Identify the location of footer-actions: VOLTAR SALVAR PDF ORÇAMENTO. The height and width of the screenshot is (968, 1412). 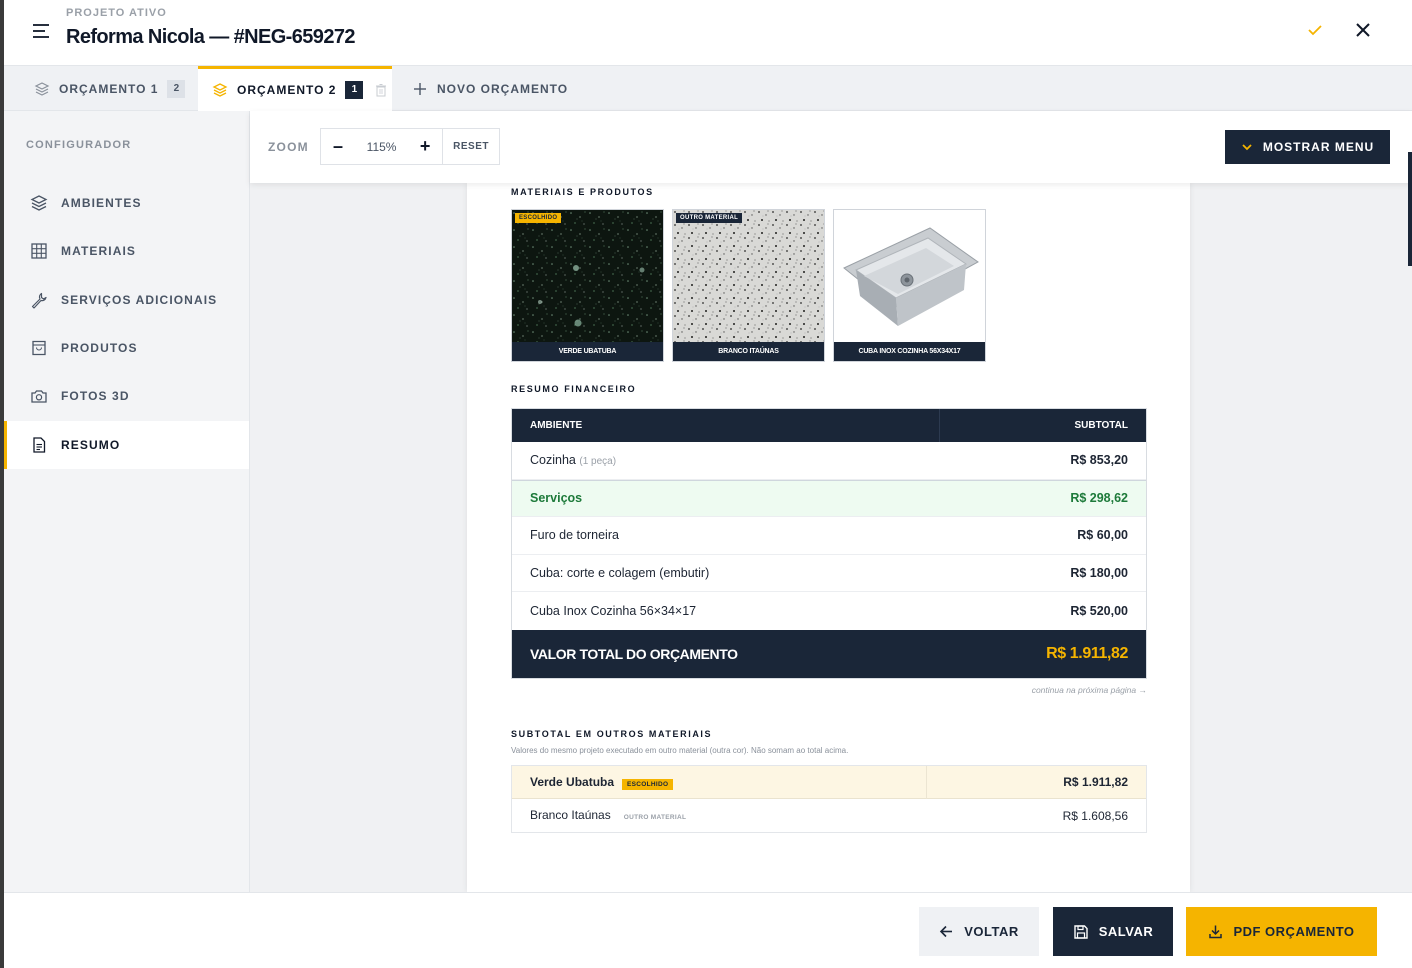
(708, 930).